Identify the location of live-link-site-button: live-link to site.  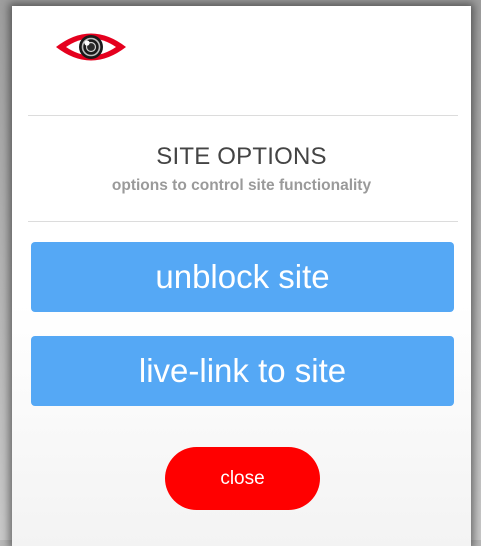
(242, 371).